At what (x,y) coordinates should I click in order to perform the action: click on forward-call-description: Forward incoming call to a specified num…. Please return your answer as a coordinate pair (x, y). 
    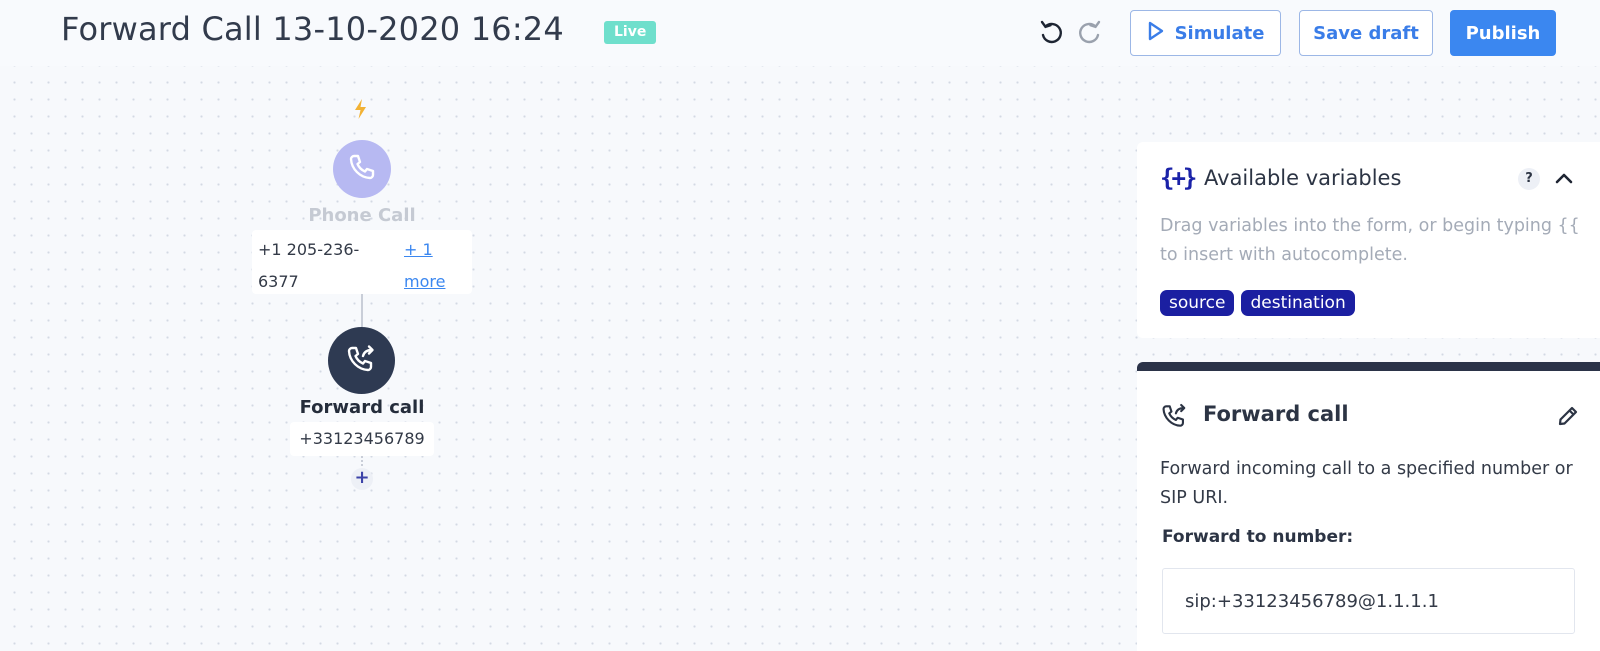
    Looking at the image, I should click on (1366, 483).